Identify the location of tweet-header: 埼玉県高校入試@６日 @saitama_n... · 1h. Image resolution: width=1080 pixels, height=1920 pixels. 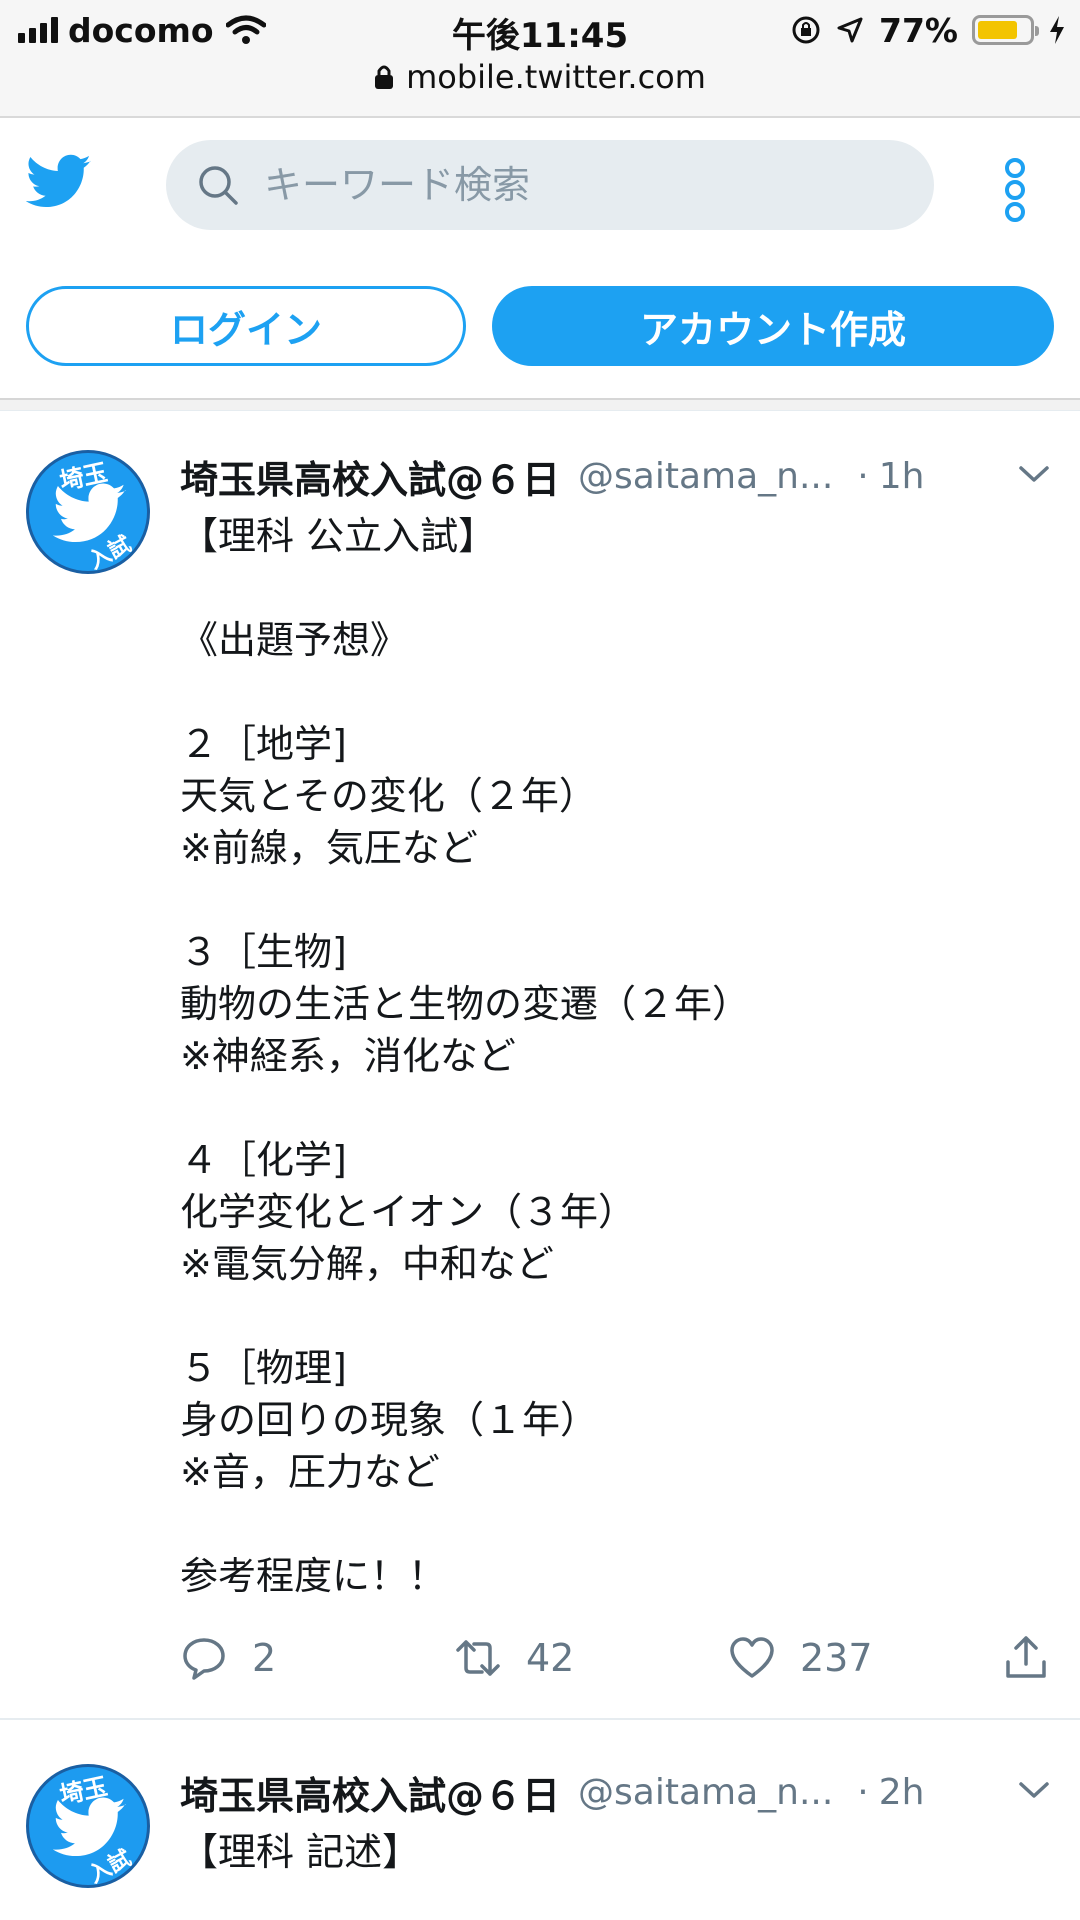
(552, 476).